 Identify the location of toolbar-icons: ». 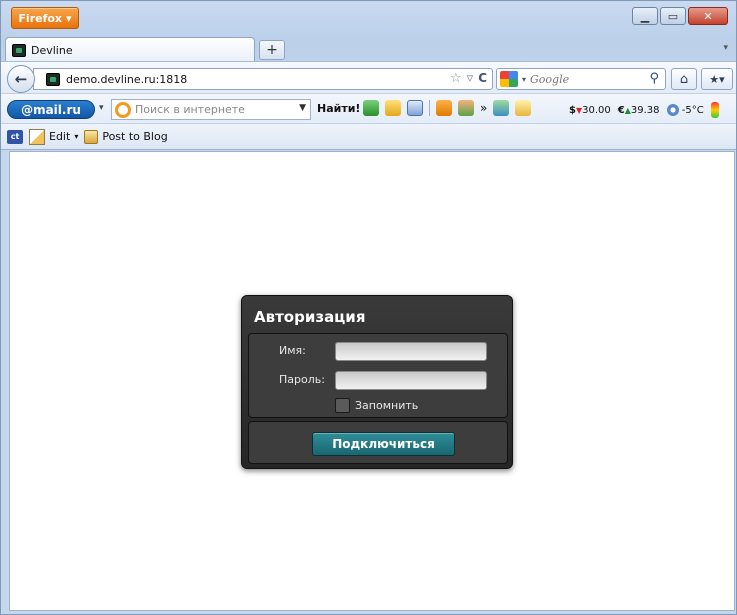
(447, 108).